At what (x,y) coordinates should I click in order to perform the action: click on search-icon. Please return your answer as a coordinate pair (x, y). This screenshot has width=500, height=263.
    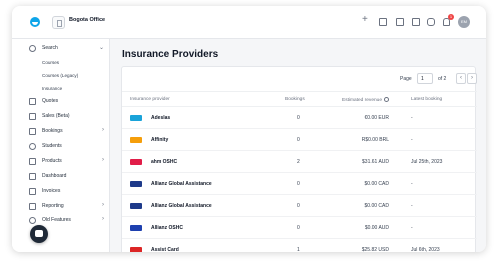
    Looking at the image, I should click on (32, 48).